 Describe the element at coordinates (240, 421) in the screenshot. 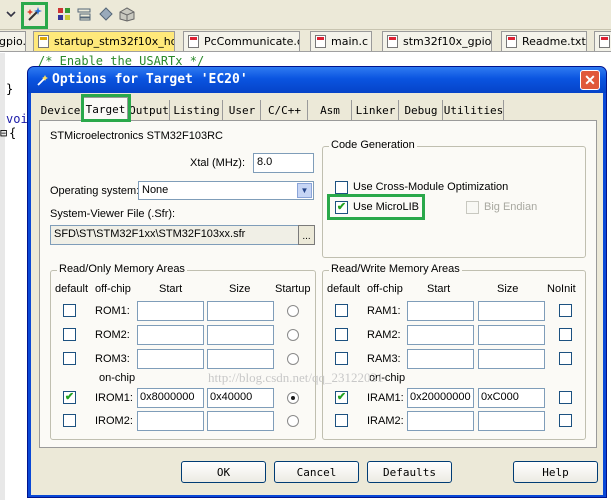

I see `irom2-size-input` at that location.